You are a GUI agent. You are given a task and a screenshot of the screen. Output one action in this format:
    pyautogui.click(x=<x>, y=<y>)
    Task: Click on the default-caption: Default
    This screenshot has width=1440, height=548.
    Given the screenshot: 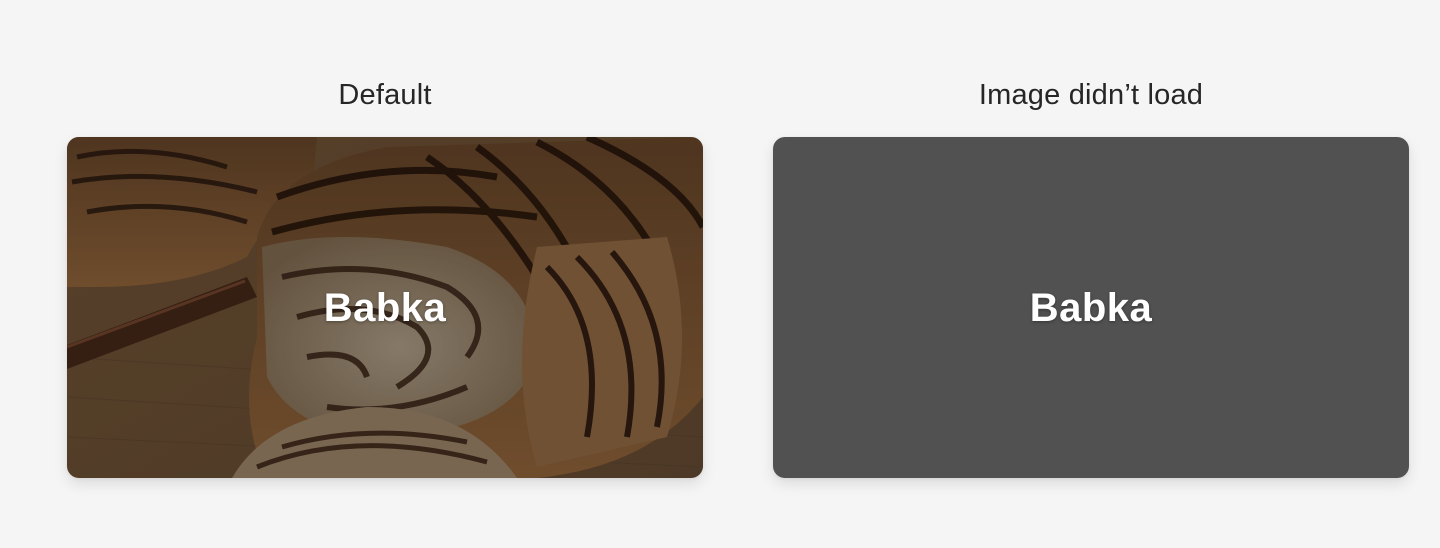 What is the action you would take?
    pyautogui.click(x=385, y=95)
    